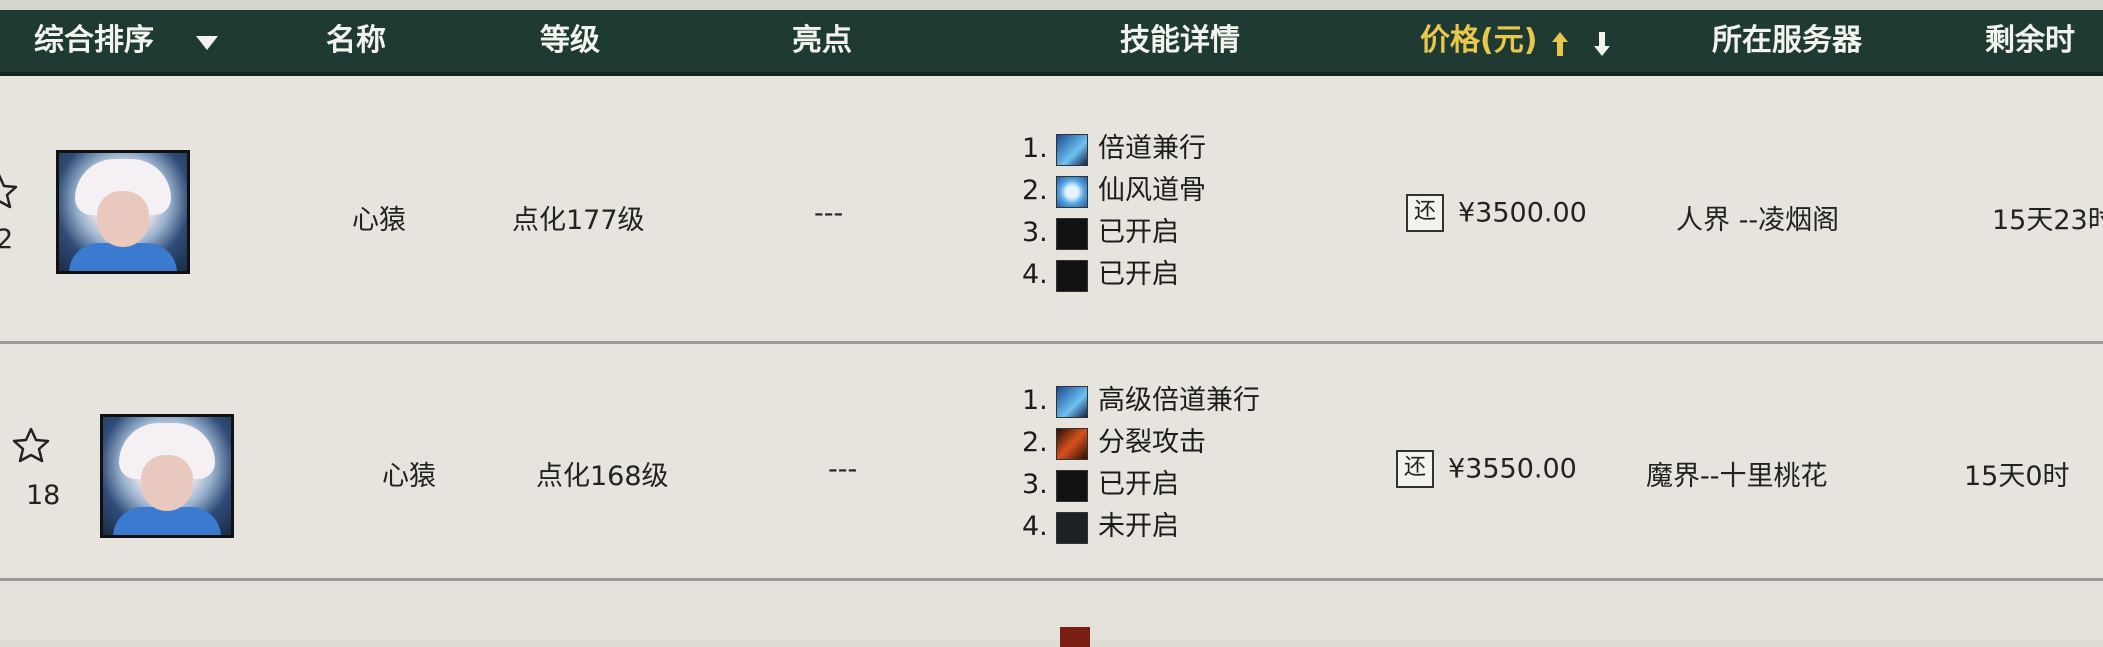 The height and width of the screenshot is (647, 2103). I want to click on table-row, so click(1051, 614).